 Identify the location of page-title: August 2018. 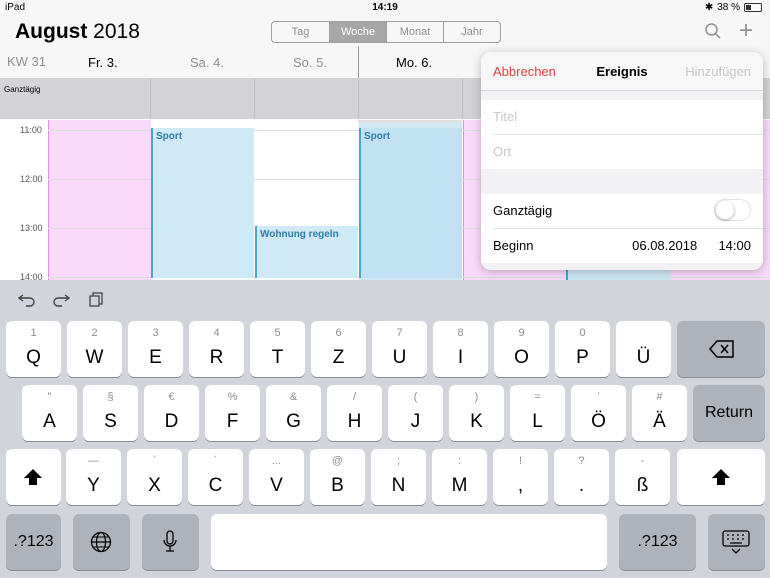
(77, 32).